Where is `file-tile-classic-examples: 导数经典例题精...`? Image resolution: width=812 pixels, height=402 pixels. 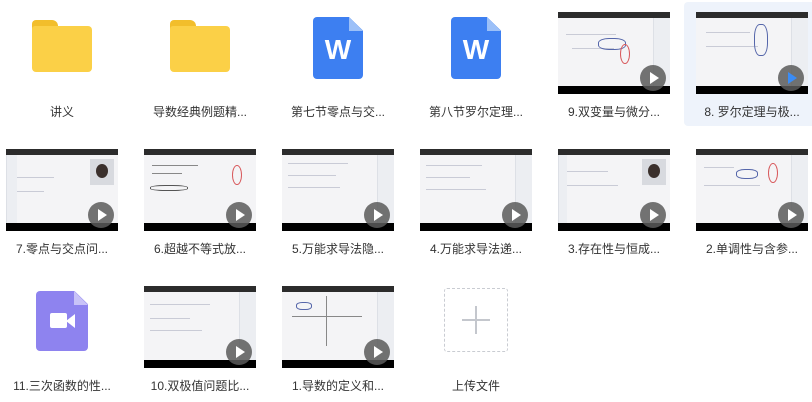
file-tile-classic-examples: 导数经典例题精... is located at coordinates (200, 64).